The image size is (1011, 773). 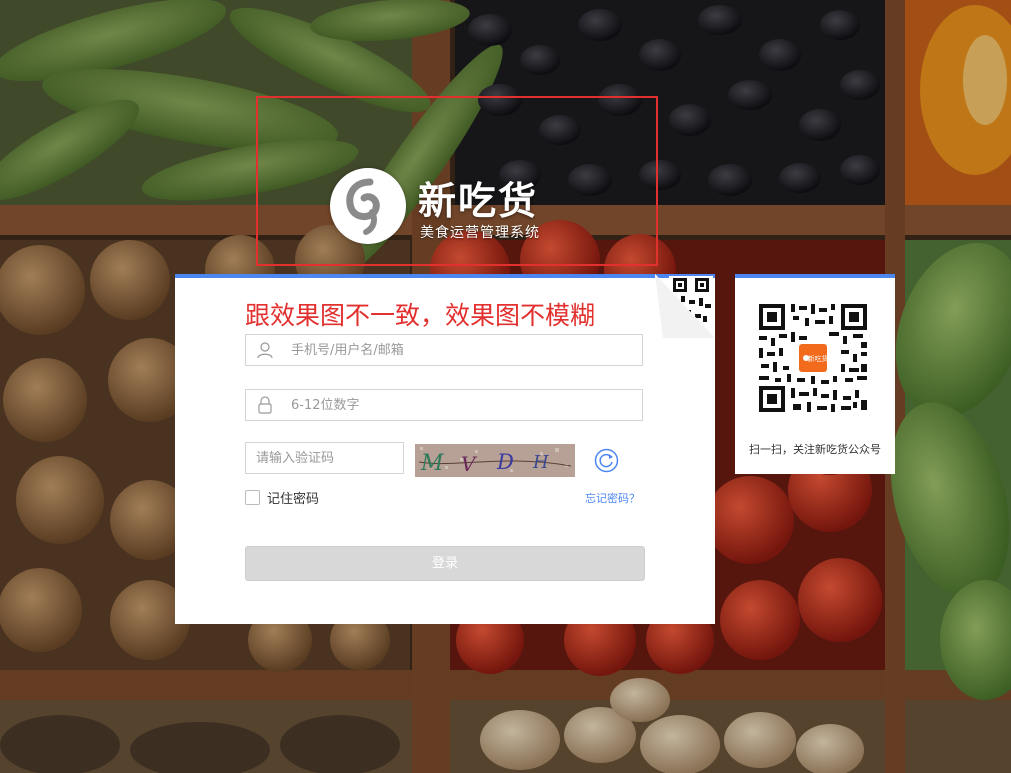 I want to click on login-button: 登录, so click(x=445, y=563).